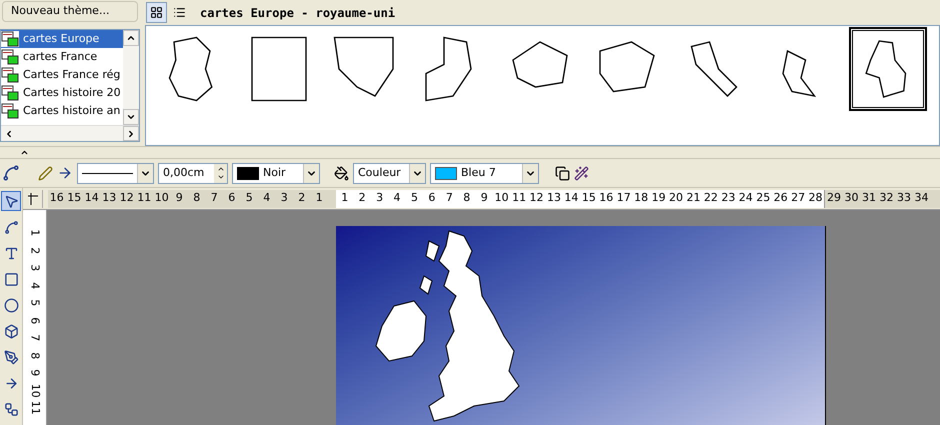 This screenshot has height=425, width=940. I want to click on line-preview-icon, so click(107, 173).